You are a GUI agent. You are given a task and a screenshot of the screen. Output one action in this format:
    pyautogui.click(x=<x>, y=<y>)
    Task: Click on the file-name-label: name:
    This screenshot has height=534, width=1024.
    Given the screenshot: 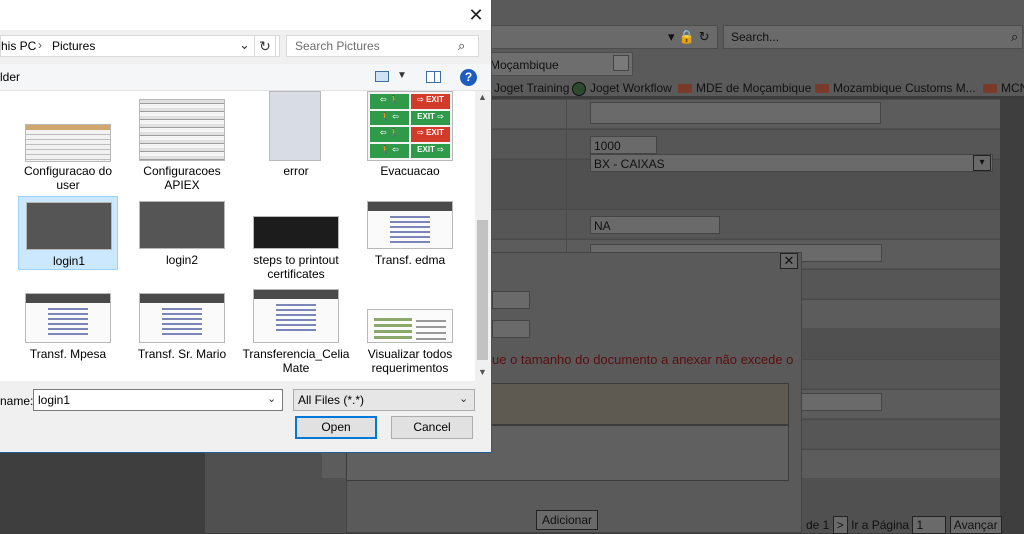 What is the action you would take?
    pyautogui.click(x=17, y=401)
    